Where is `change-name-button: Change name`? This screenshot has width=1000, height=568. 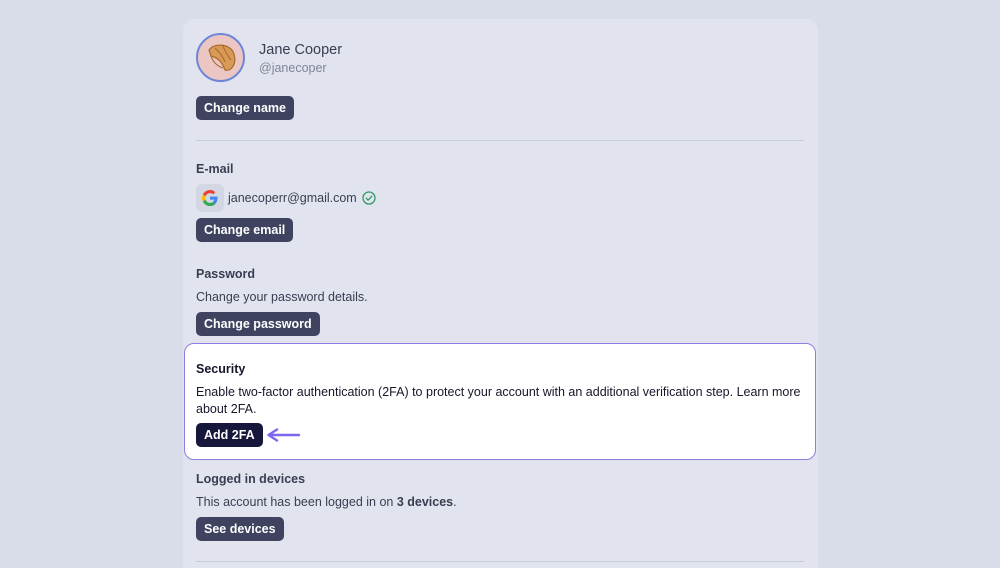
change-name-button: Change name is located at coordinates (245, 108).